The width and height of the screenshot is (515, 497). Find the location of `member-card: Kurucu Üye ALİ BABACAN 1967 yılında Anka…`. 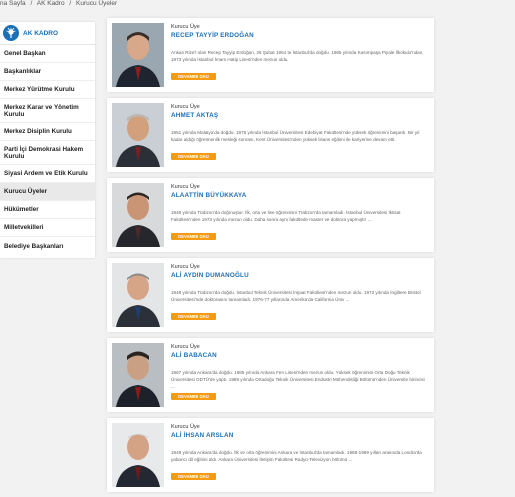

member-card: Kurucu Üye ALİ BABACAN 1967 yılında Anka… is located at coordinates (270, 375).